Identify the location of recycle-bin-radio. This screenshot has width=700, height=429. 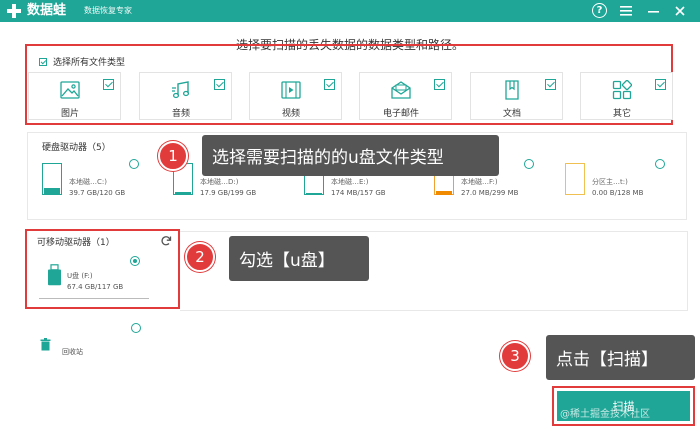
(136, 328).